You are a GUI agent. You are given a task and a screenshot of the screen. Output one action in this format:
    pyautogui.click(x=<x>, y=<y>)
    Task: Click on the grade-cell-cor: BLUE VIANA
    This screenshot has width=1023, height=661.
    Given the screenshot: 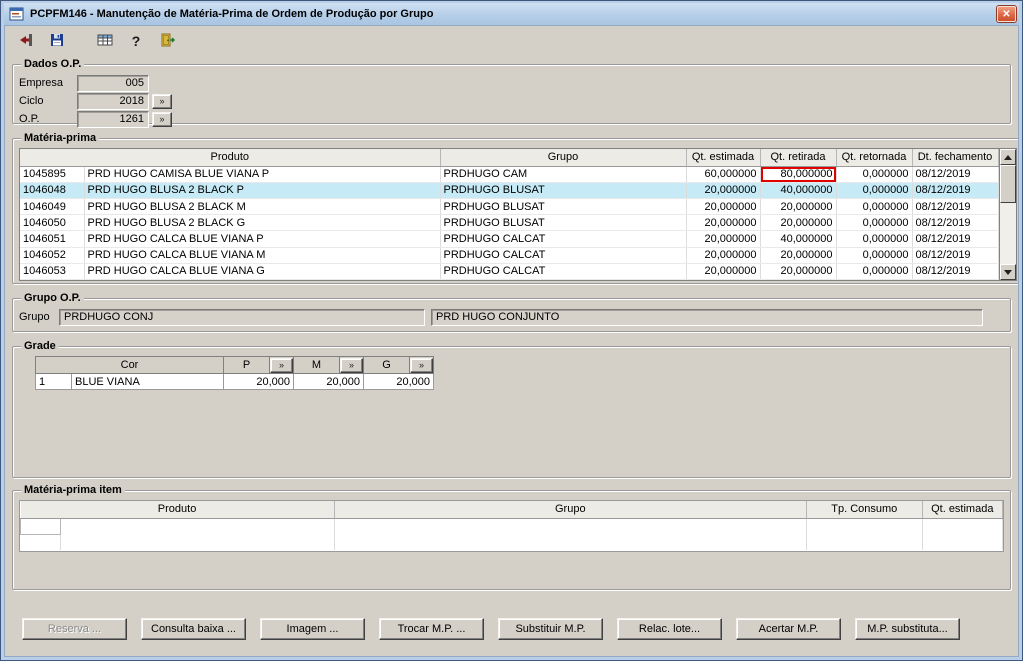 What is the action you would take?
    pyautogui.click(x=147, y=381)
    